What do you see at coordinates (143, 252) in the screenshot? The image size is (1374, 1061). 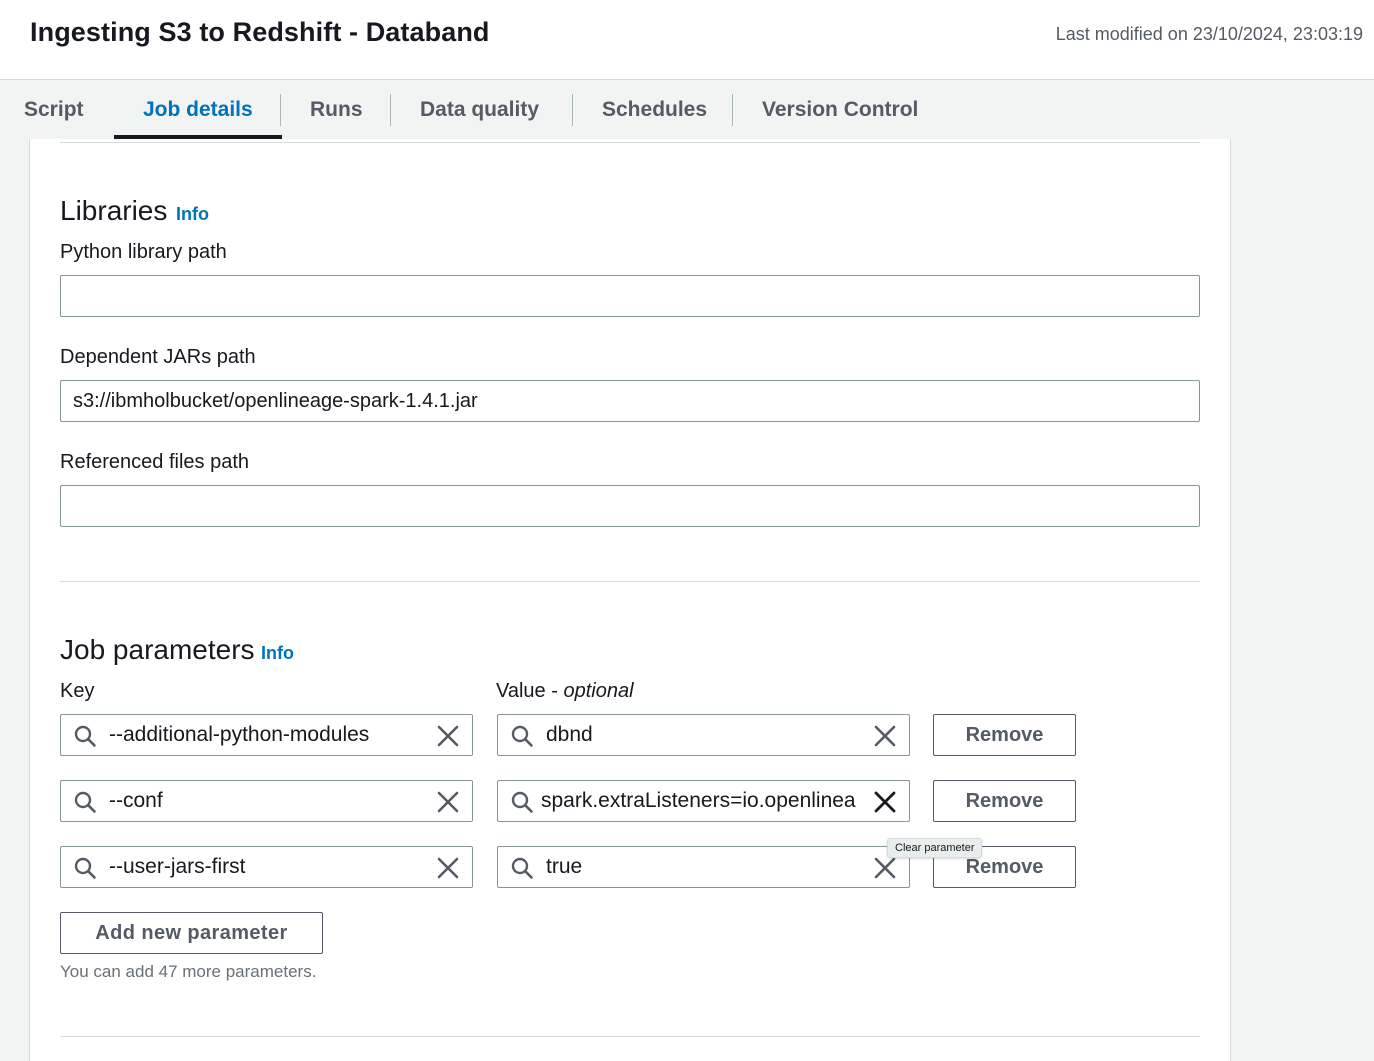 I see `python-library-path-label: Python library path` at bounding box center [143, 252].